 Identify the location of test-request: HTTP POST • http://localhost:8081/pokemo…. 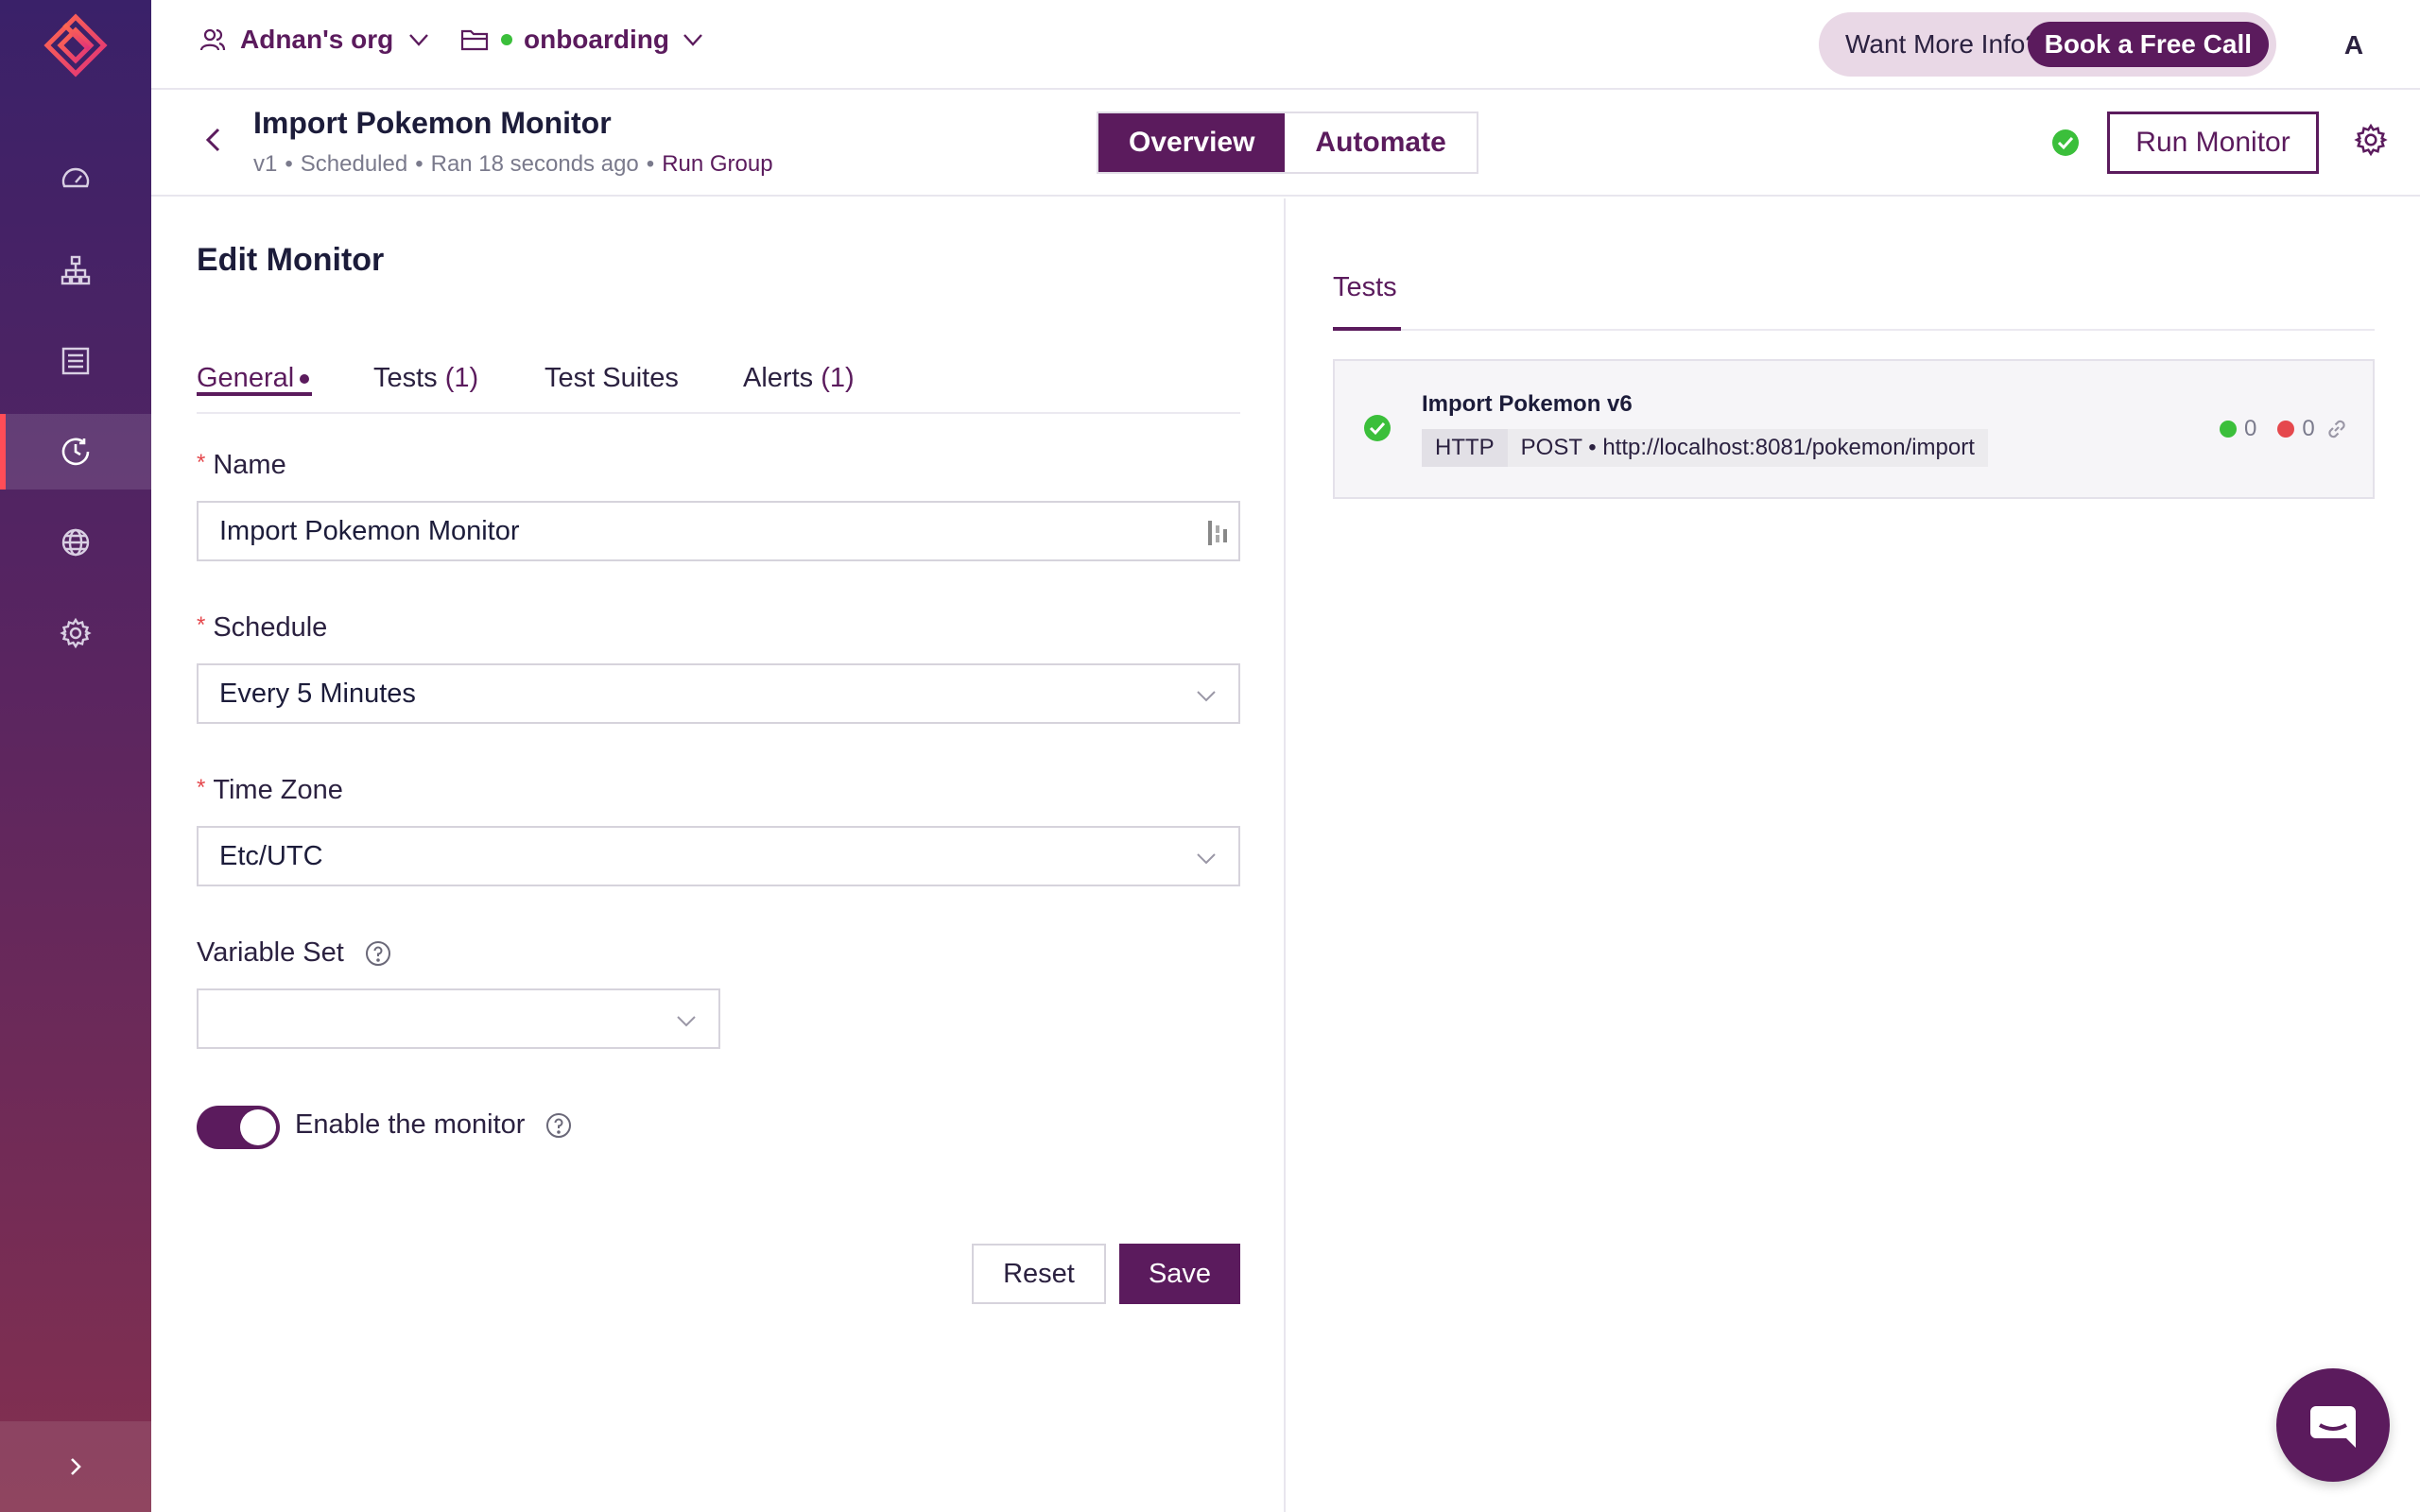
(1705, 448).